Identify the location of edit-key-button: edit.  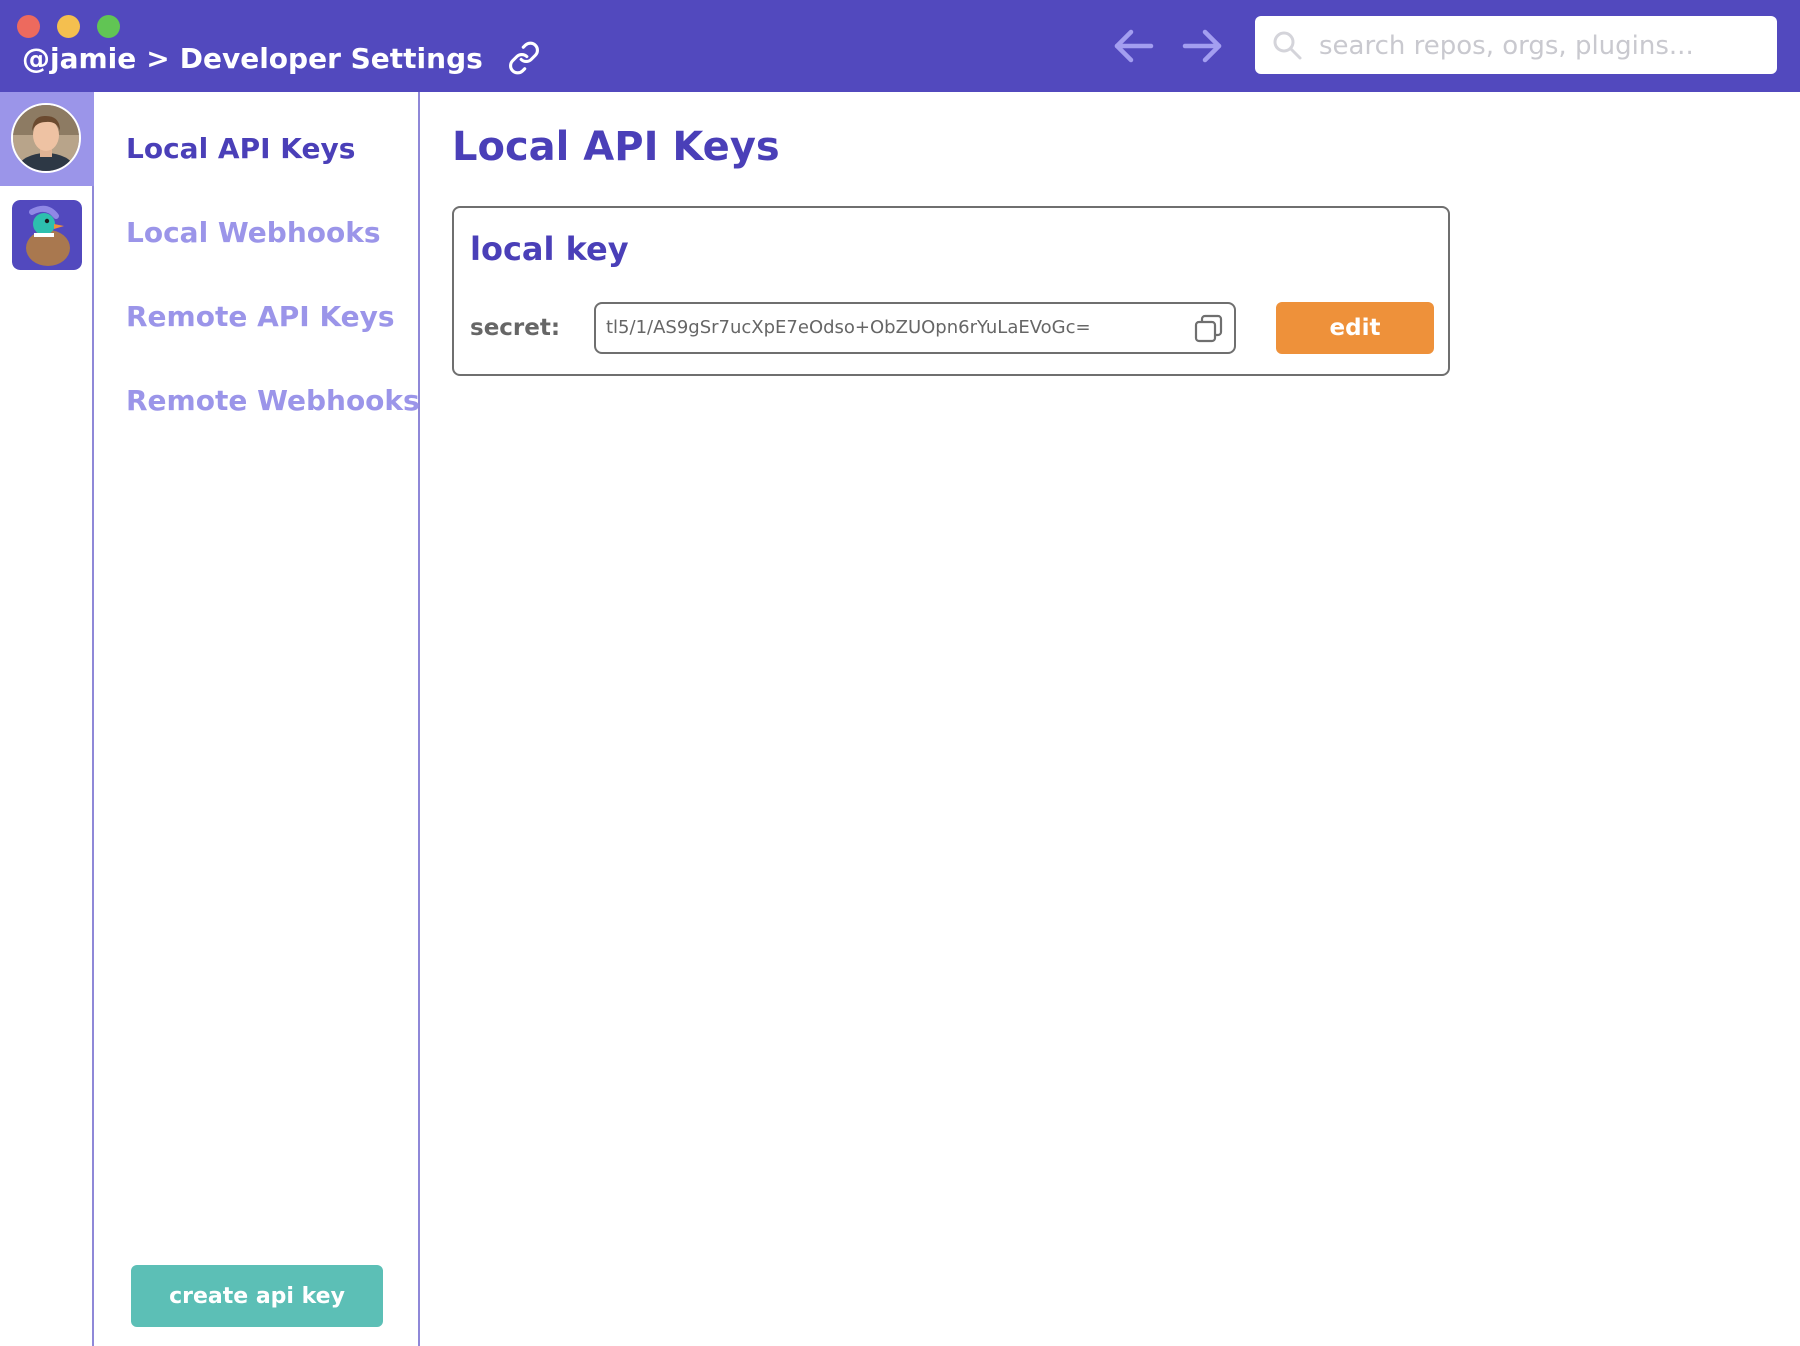
(1355, 328).